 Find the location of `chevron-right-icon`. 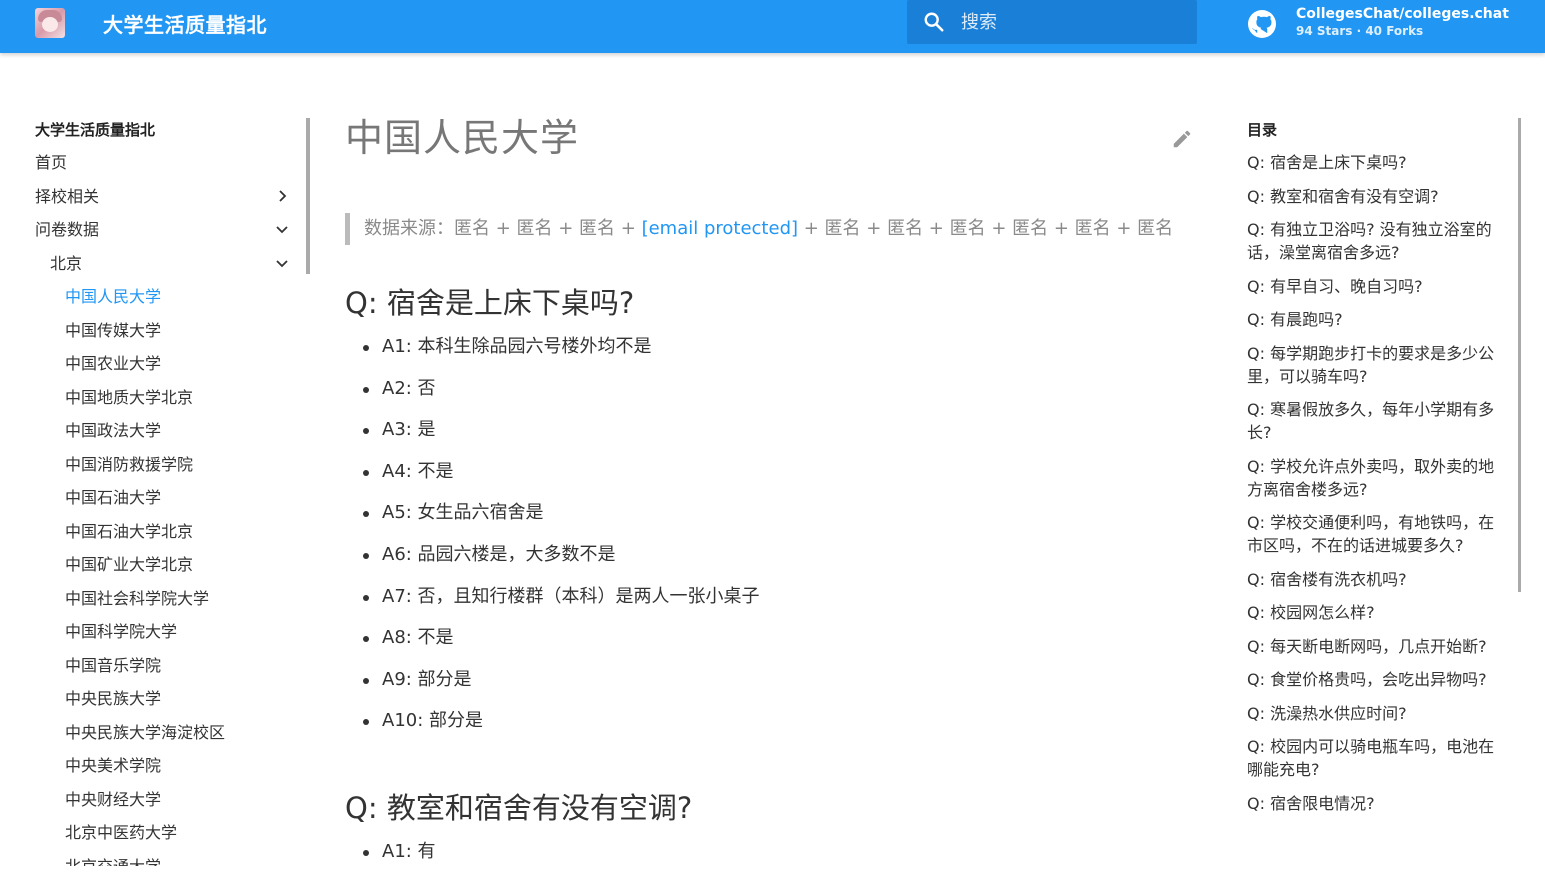

chevron-right-icon is located at coordinates (283, 195).